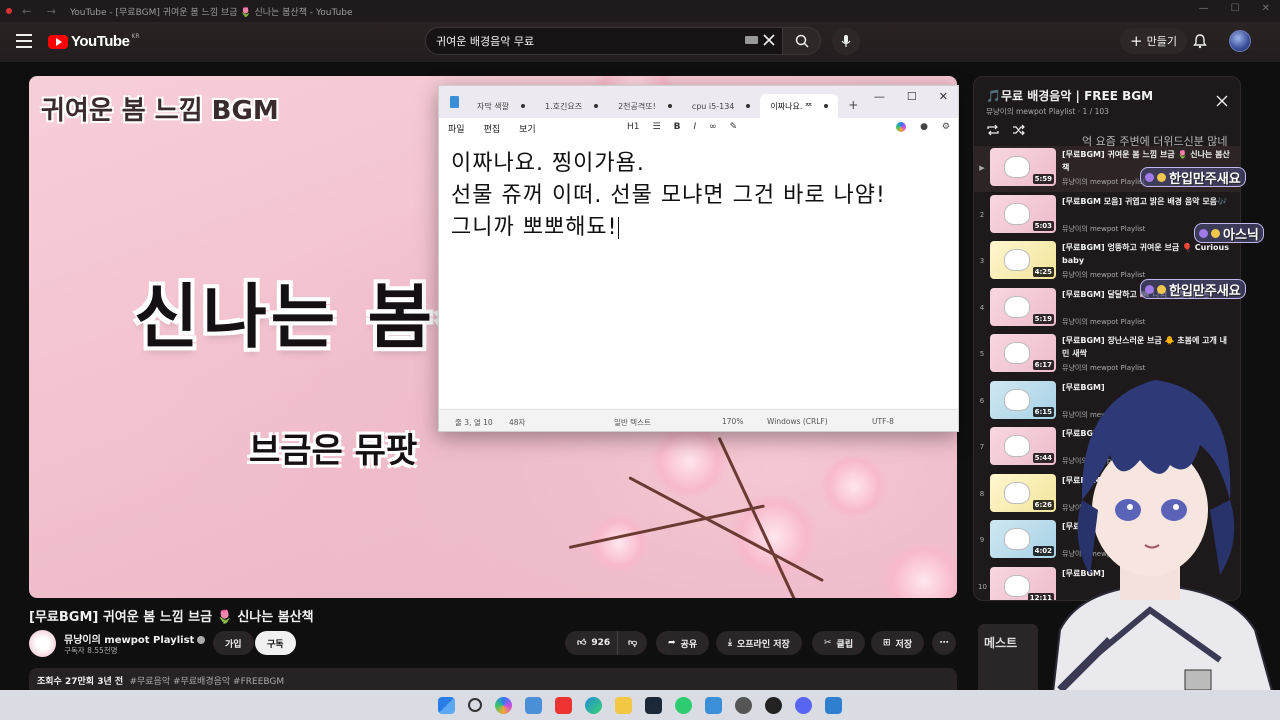  What do you see at coordinates (911, 96) in the screenshot?
I see `notepad-window-controls: — ☐ ✕` at bounding box center [911, 96].